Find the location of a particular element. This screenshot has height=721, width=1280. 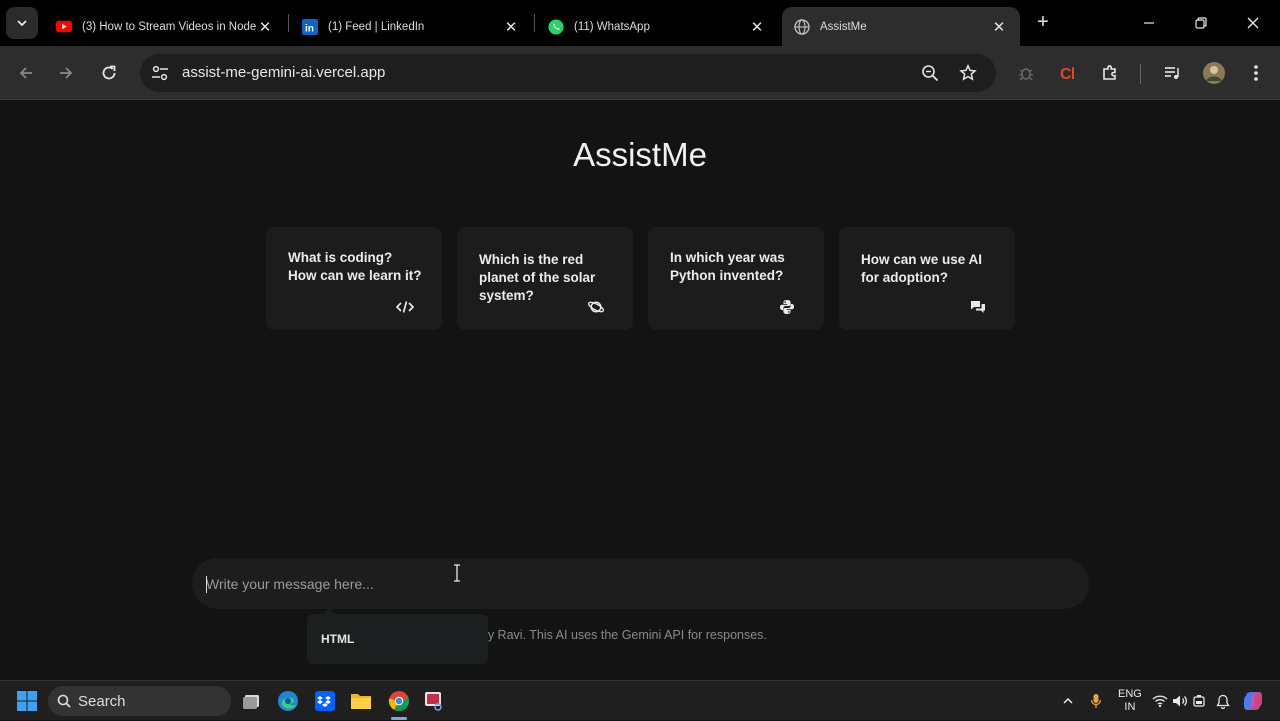

volume-icon is located at coordinates (1180, 701).